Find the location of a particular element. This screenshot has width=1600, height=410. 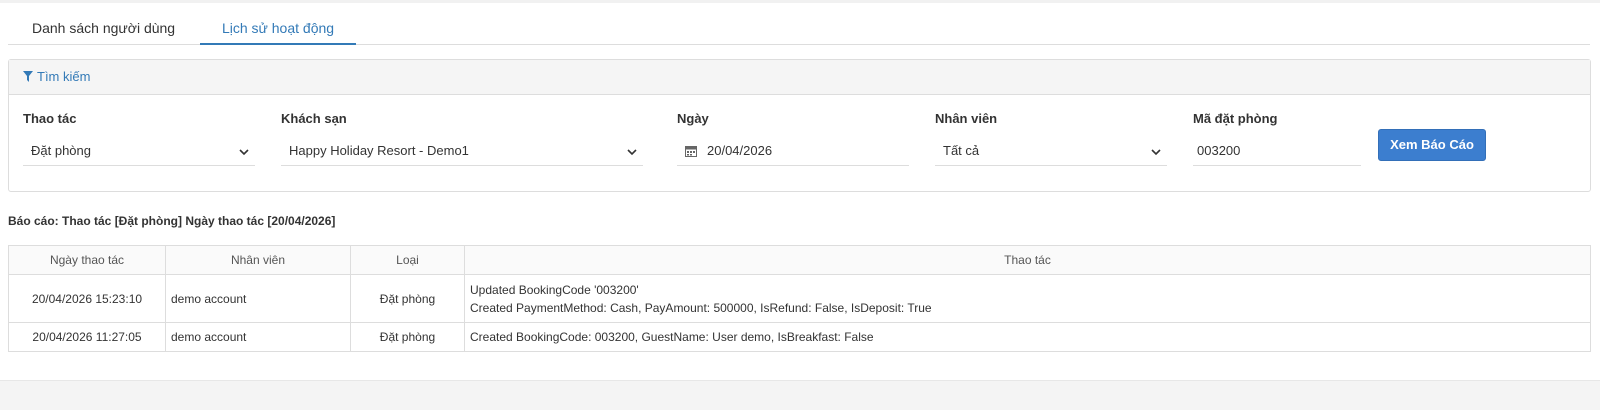

top-divider is located at coordinates (800, 1).